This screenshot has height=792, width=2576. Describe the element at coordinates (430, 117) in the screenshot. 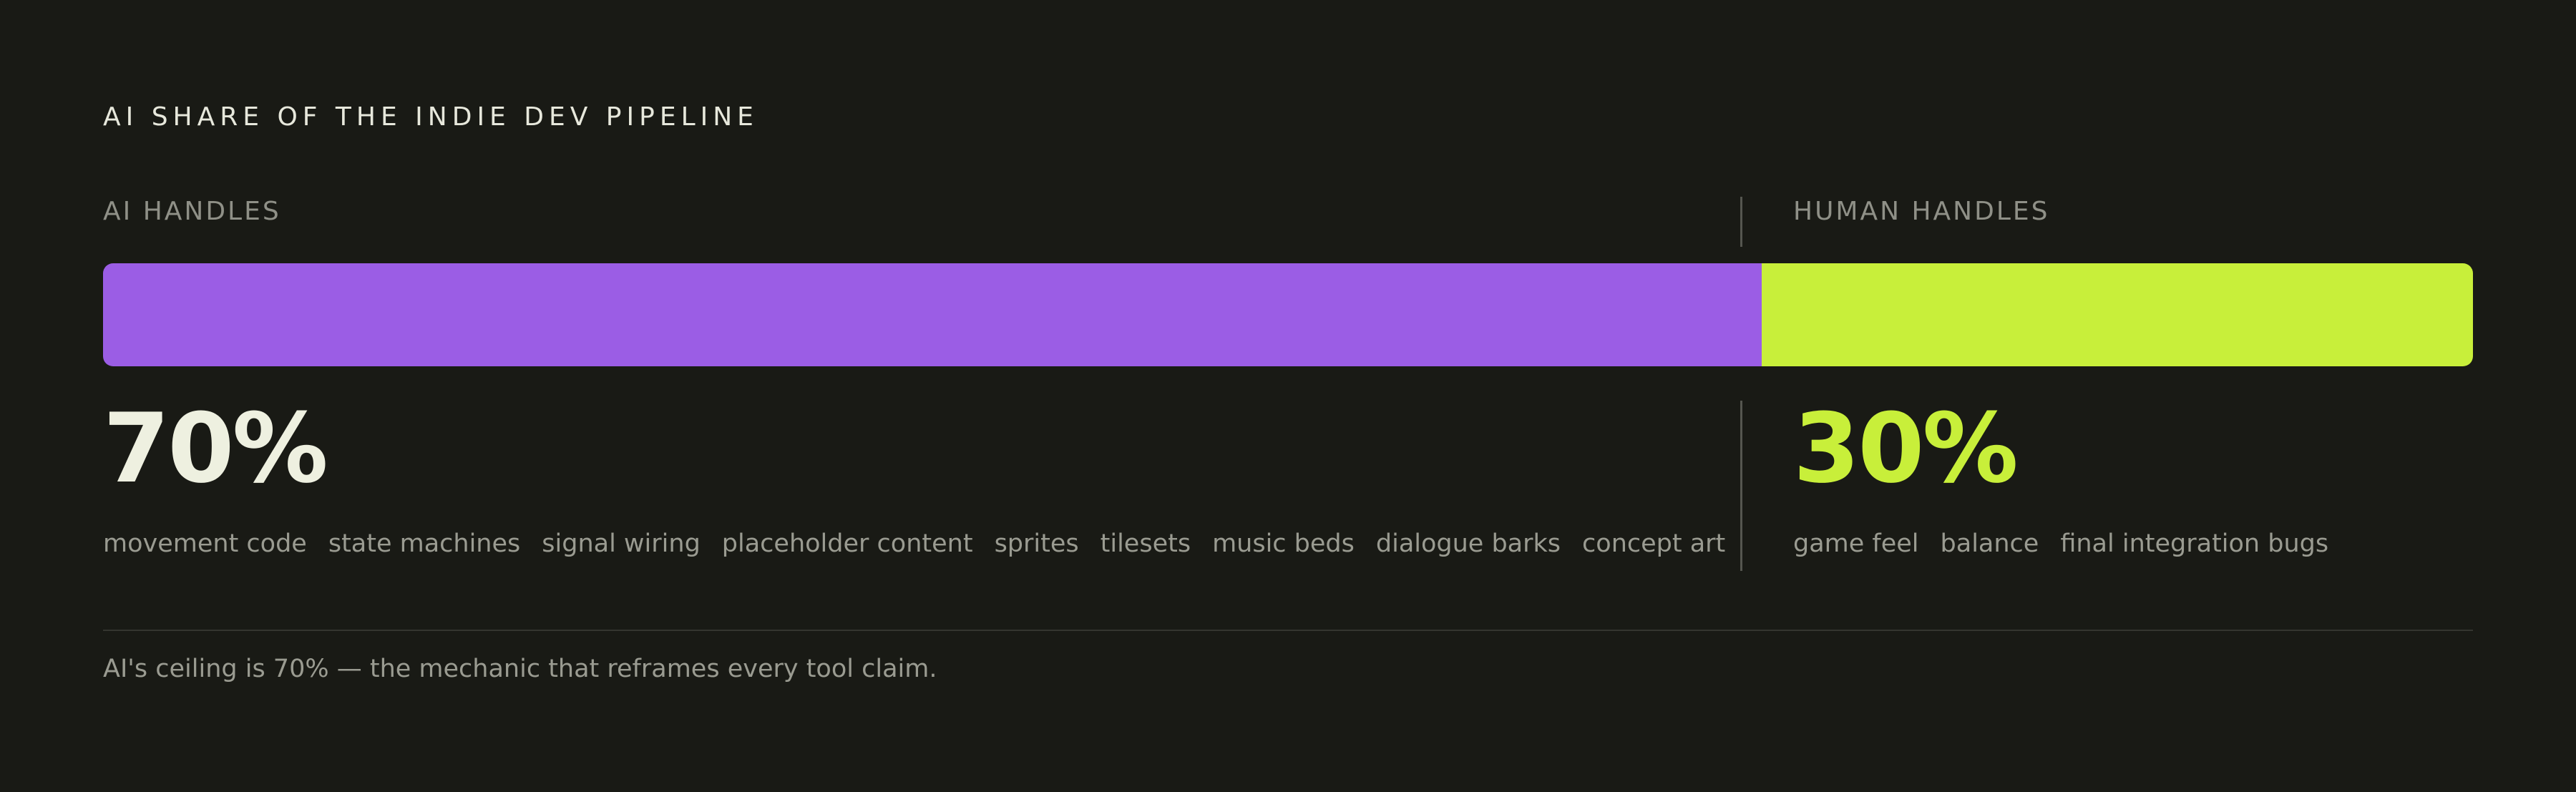

I see `chart-title: AI SHARE OF THE INDIE DEV PIPELINE` at that location.